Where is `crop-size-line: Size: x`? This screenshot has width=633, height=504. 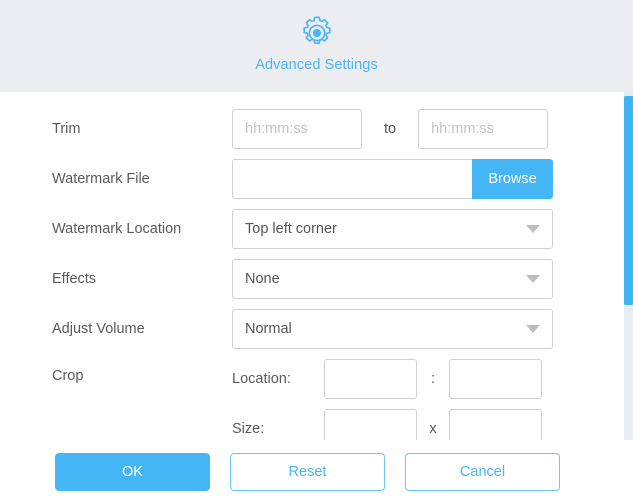 crop-size-line: Size: x is located at coordinates (387, 422).